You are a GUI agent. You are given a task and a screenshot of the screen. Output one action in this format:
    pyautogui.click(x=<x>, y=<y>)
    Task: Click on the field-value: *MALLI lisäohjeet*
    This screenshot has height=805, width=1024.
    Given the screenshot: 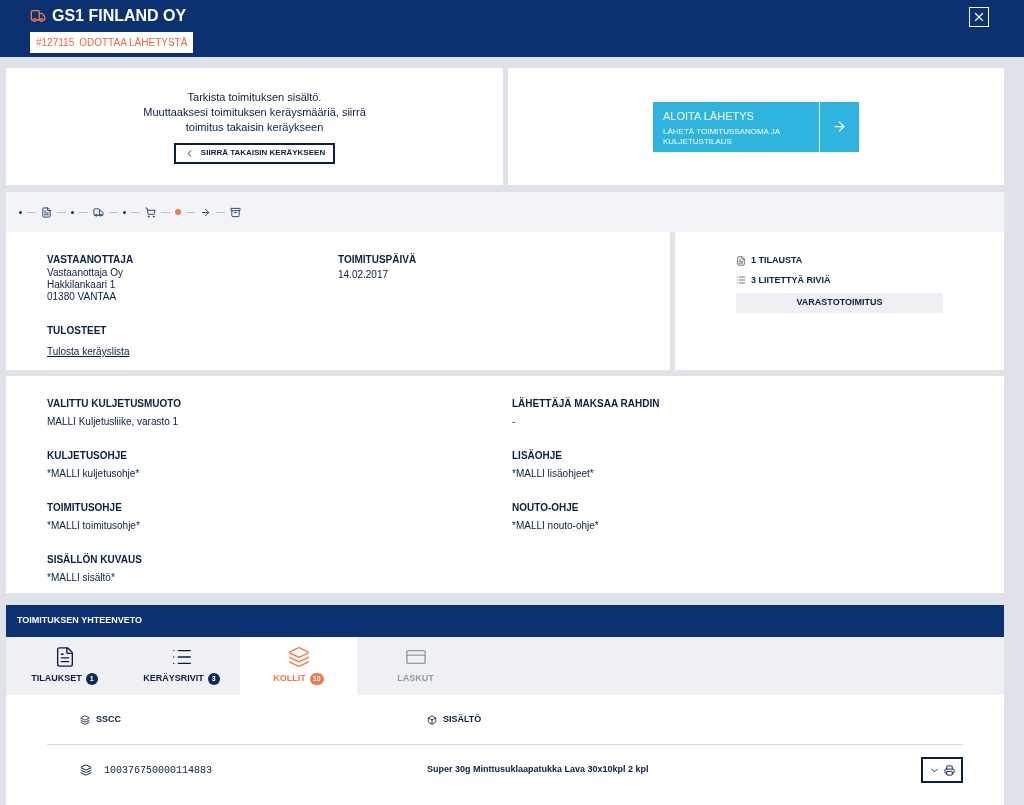 What is the action you would take?
    pyautogui.click(x=553, y=474)
    